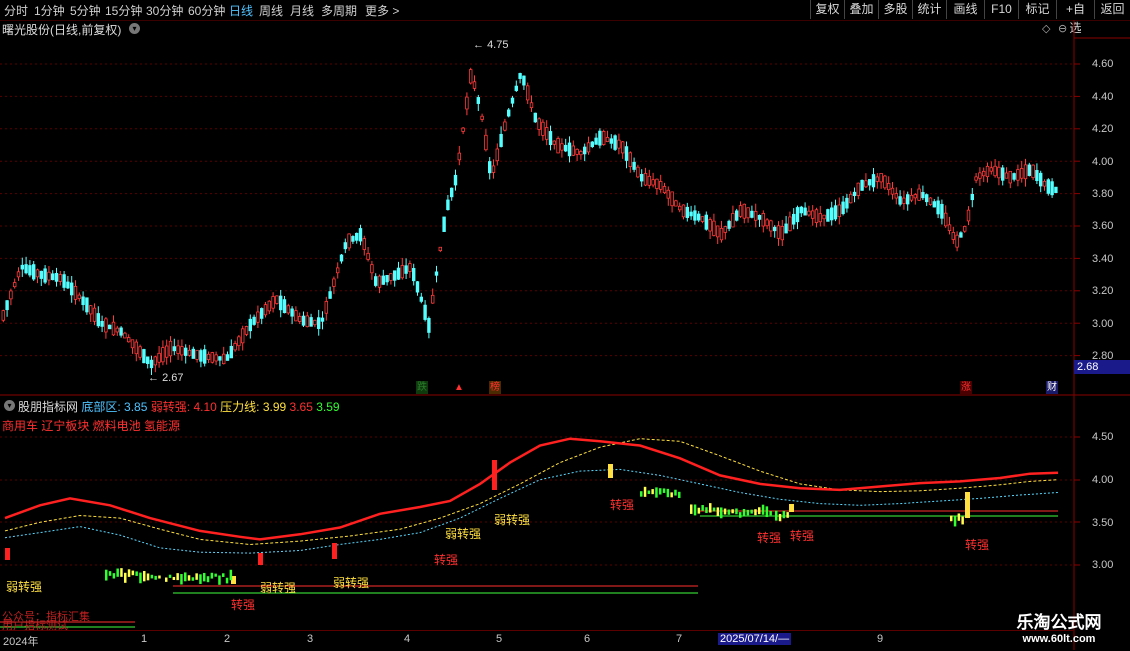 This screenshot has height=651, width=1130. I want to click on date-label: 4, so click(407, 639).